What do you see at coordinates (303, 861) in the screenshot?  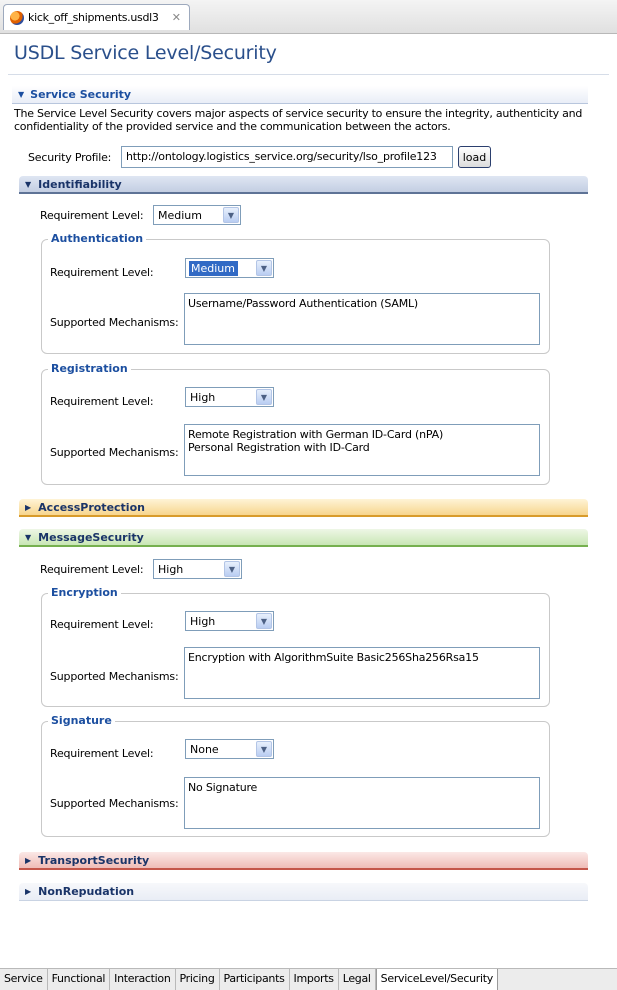 I see `transport-security-header: ▶ TransportSecurity` at bounding box center [303, 861].